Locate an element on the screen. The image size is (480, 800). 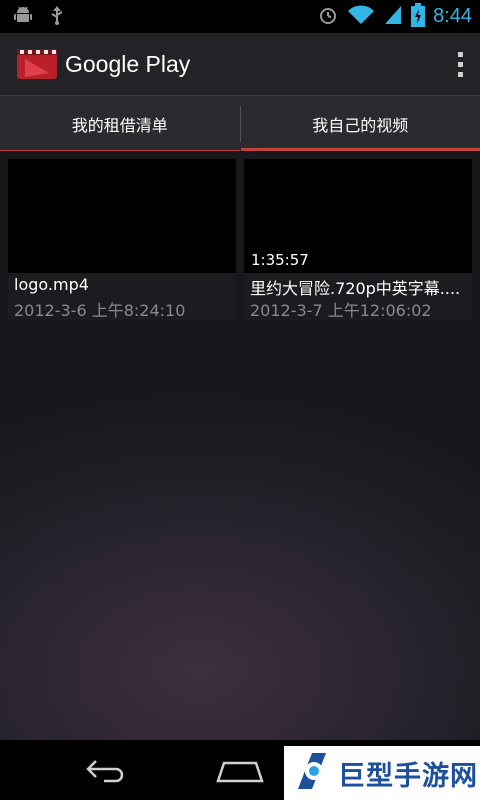
watermark-logo is located at coordinates (312, 773).